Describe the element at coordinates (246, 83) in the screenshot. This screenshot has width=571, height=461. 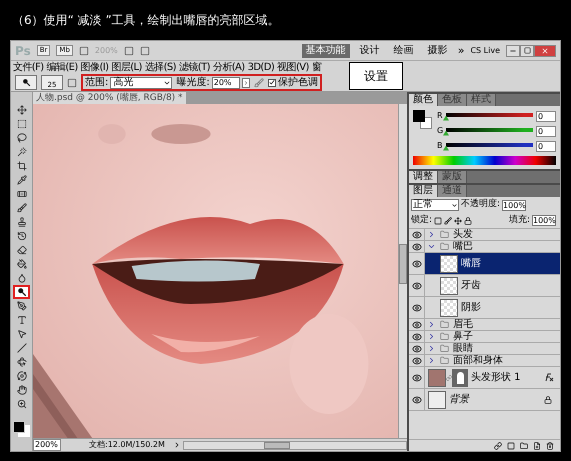
I see `slider-arrow-icon` at that location.